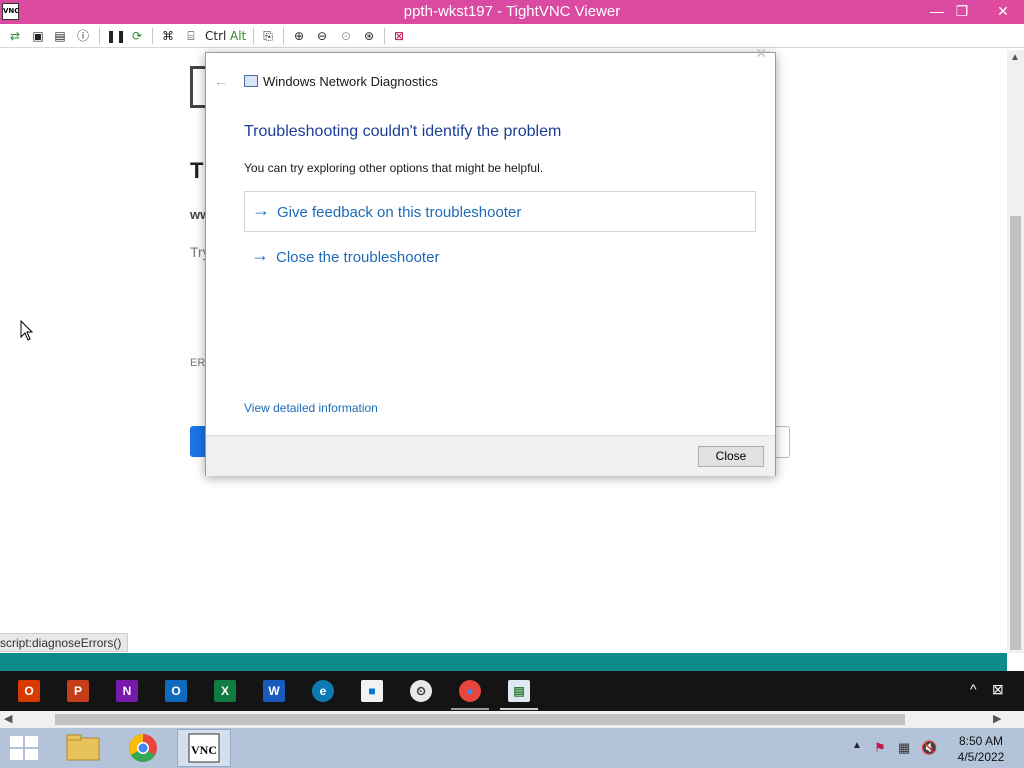 The width and height of the screenshot is (1024, 768). Describe the element at coordinates (322, 36) in the screenshot. I see `zoom-out-icon: ⊖` at that location.